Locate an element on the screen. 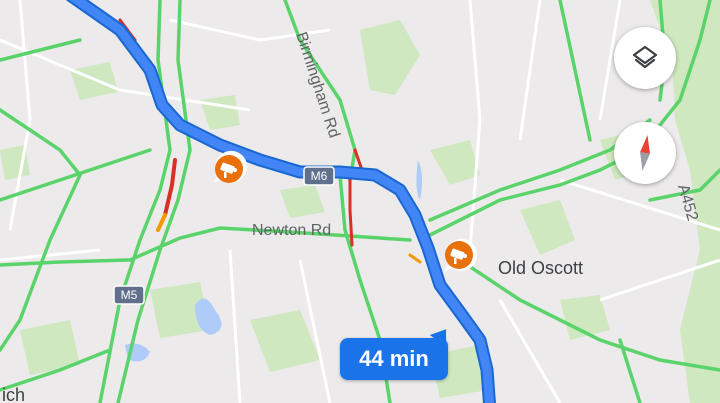 This screenshot has width=720, height=403. shield-m6: M6 is located at coordinates (319, 176).